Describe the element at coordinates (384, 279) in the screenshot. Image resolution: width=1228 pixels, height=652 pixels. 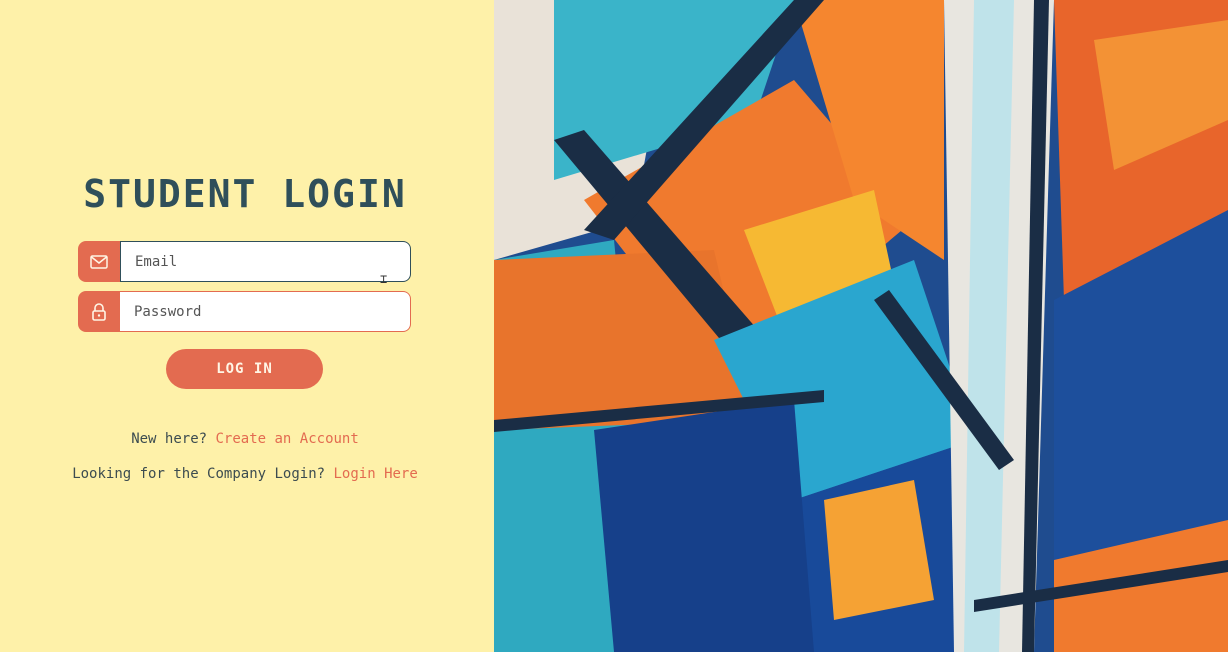
I see `text-cursor-icon: ⌶` at that location.